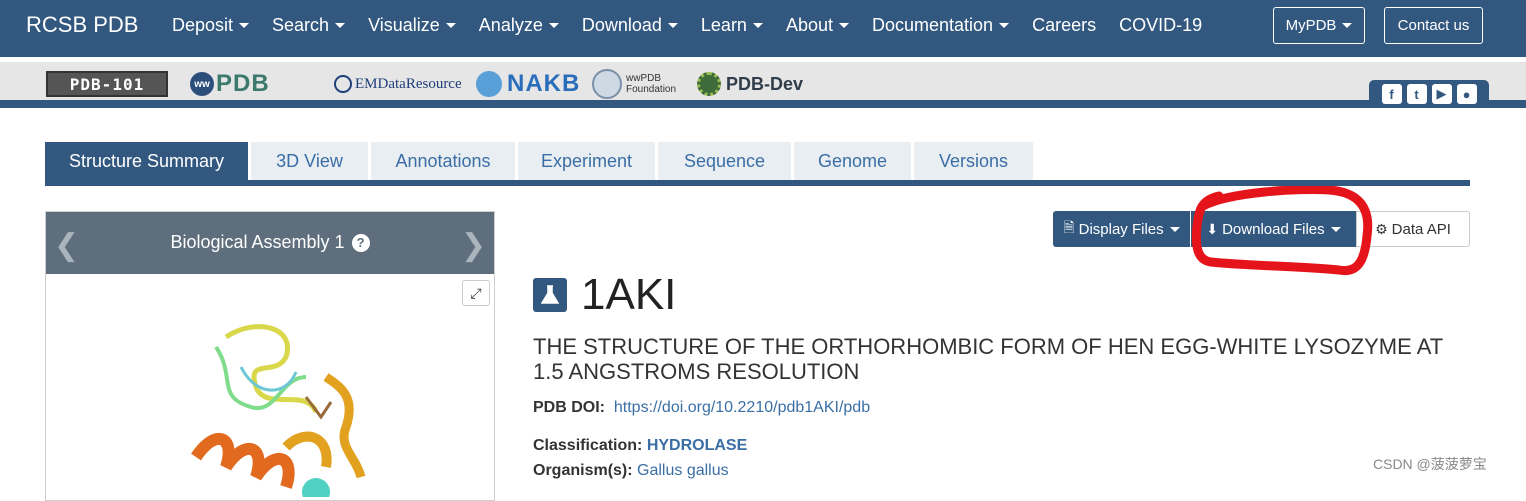  I want to click on emdataresource-logo: EMDataResource, so click(398, 84).